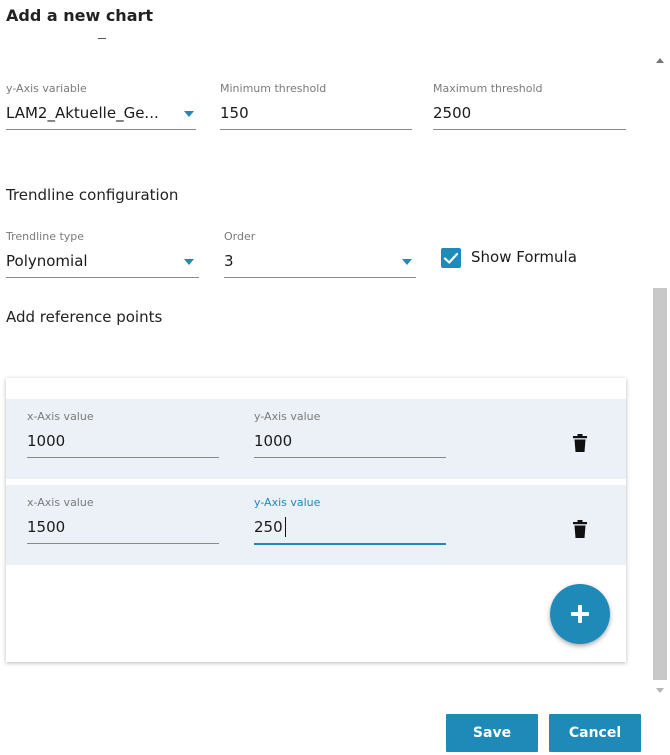  I want to click on divider-mark, so click(102, 38).